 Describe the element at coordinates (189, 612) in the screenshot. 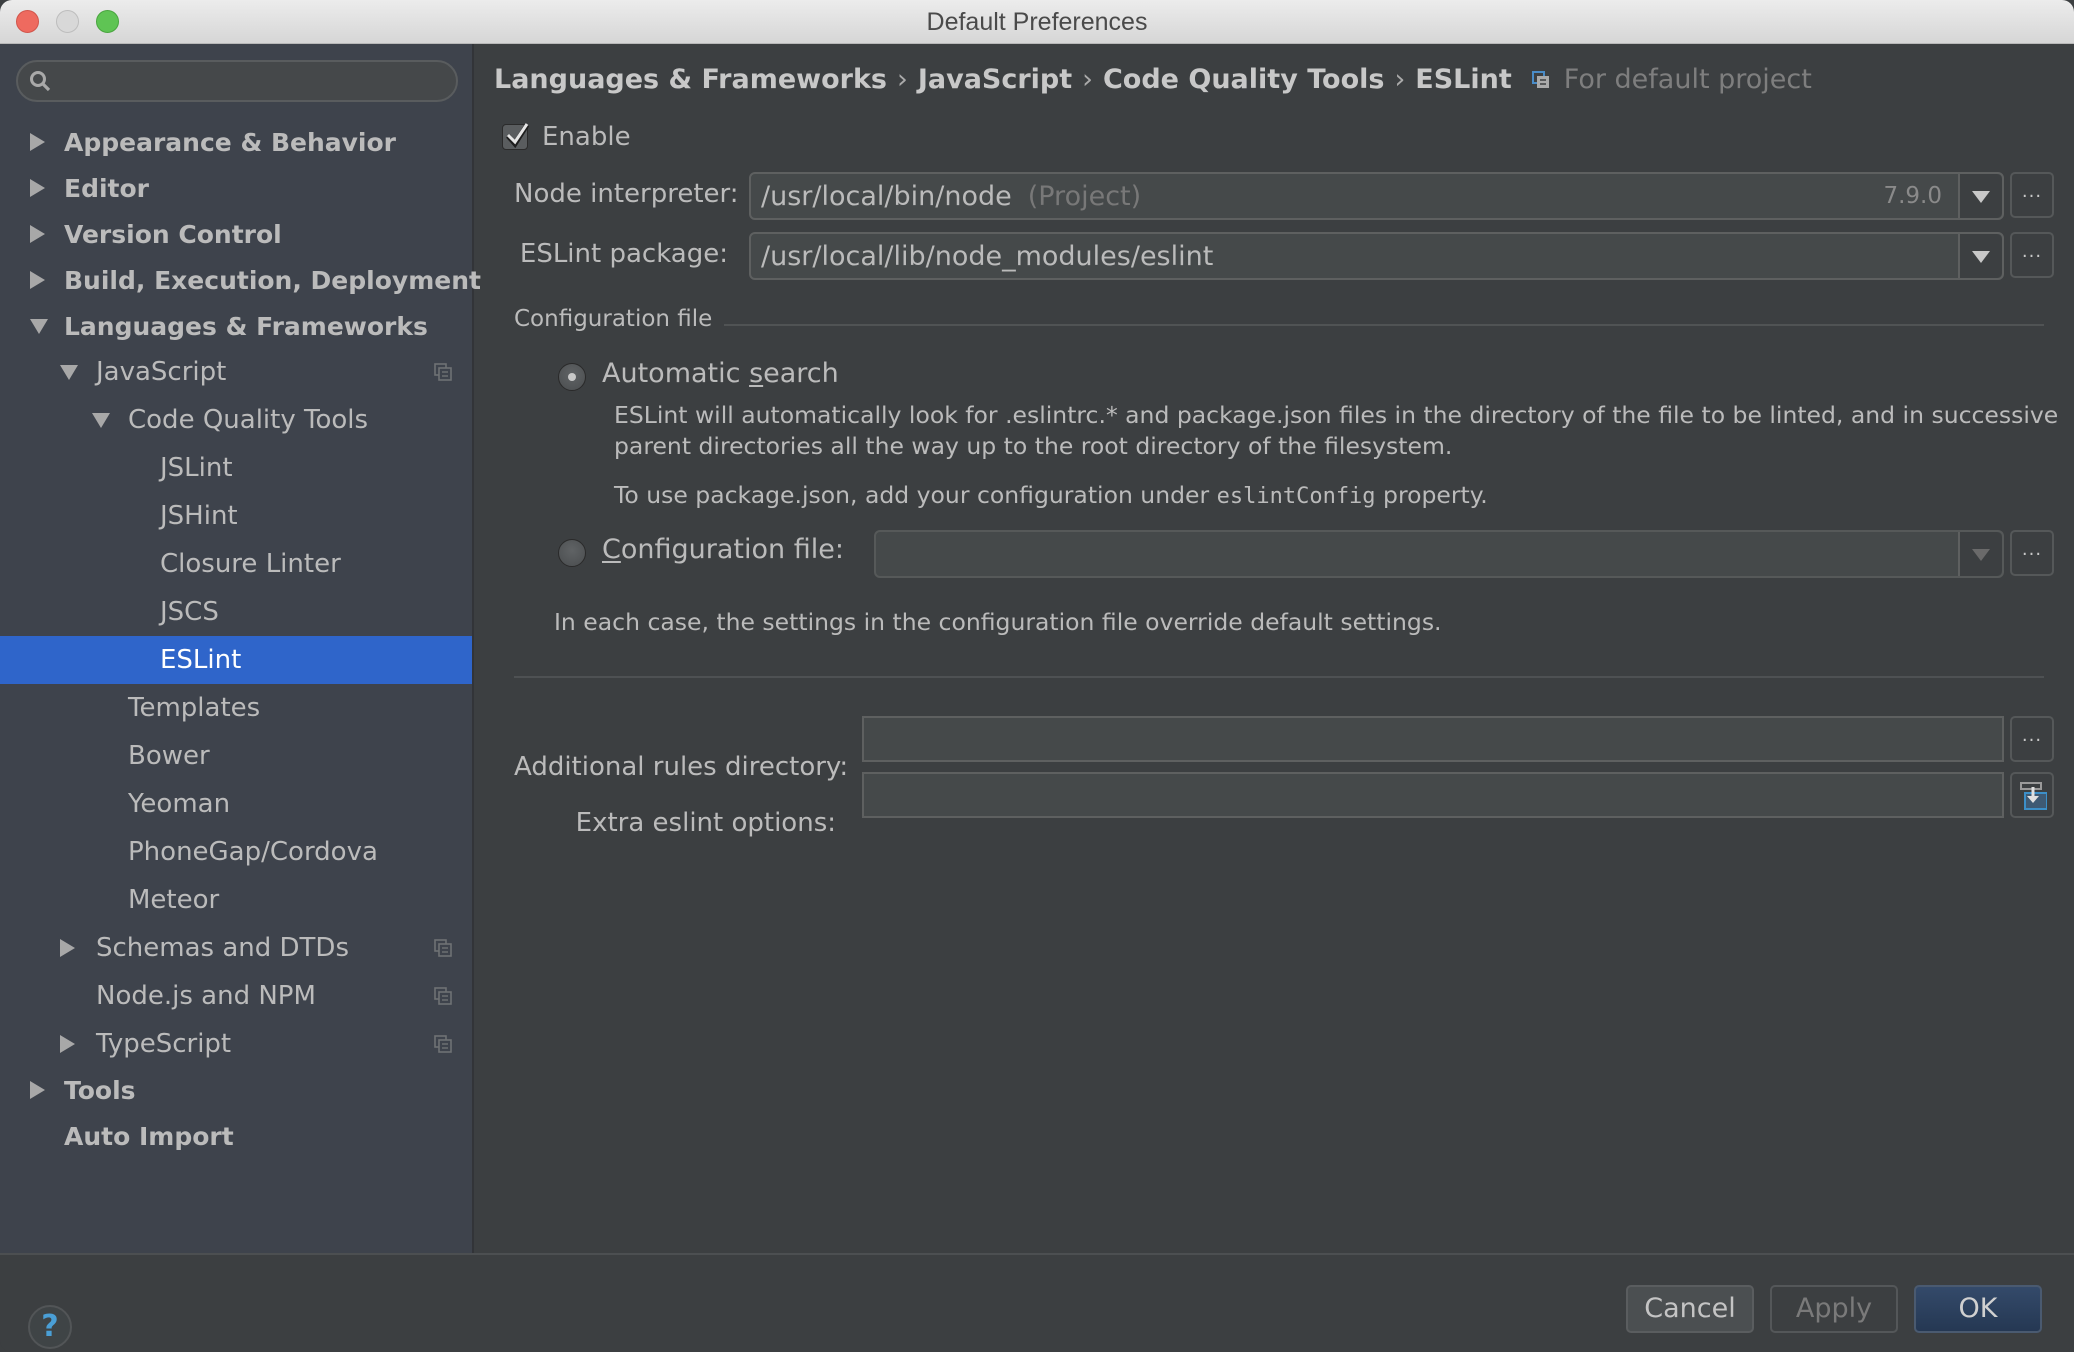

I see `sidebar-item-label: JSCS` at that location.